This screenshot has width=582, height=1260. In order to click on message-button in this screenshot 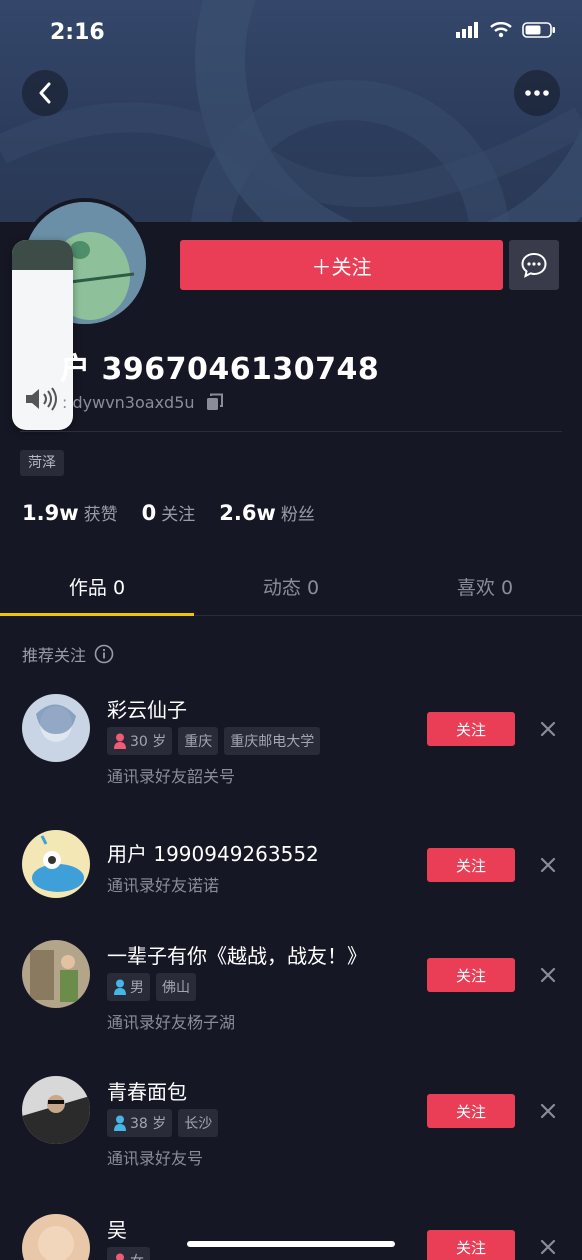, I will do `click(534, 265)`.